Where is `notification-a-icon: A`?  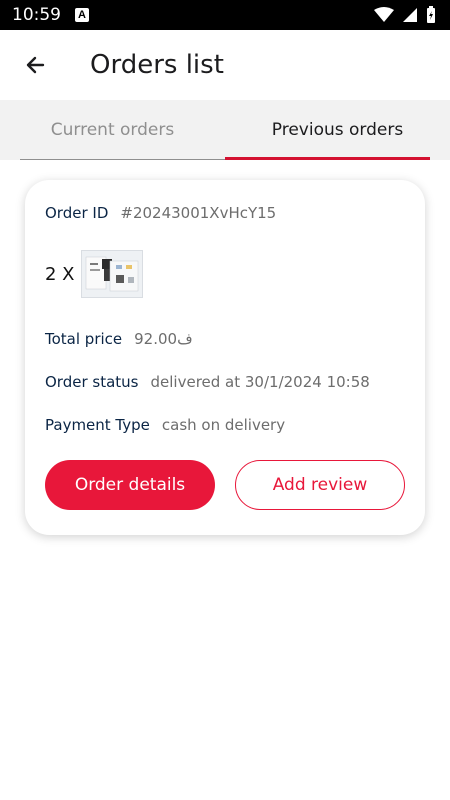 notification-a-icon: A is located at coordinates (82, 15).